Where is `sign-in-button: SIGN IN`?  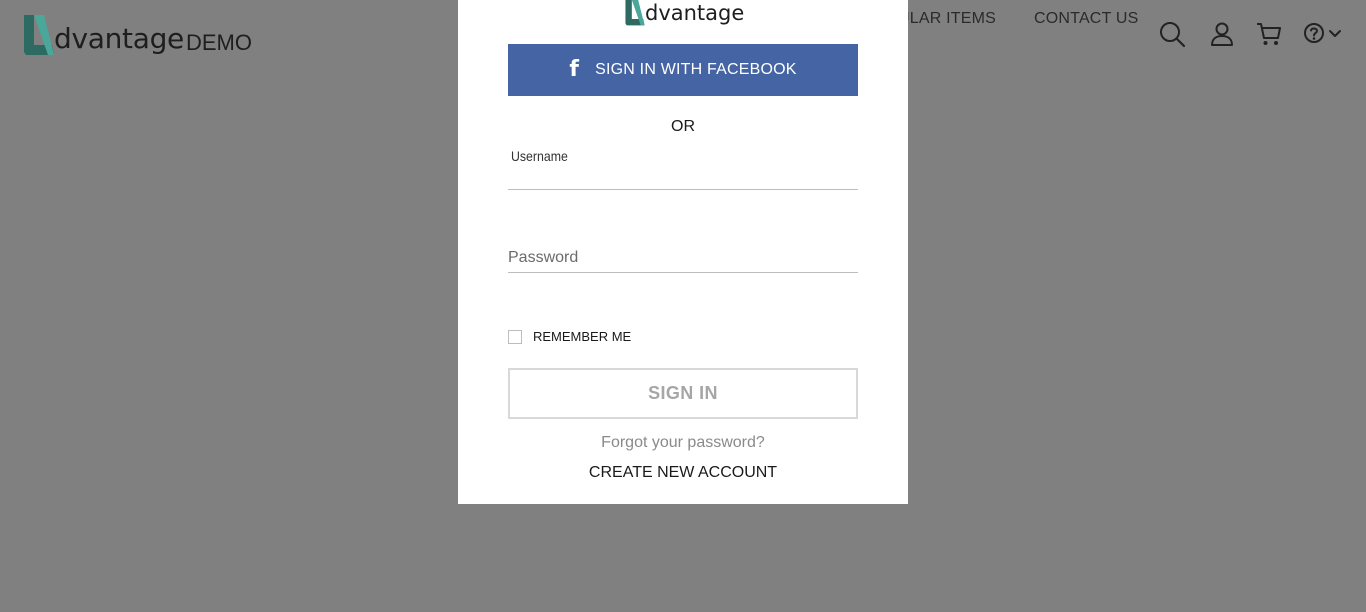 sign-in-button: SIGN IN is located at coordinates (683, 393).